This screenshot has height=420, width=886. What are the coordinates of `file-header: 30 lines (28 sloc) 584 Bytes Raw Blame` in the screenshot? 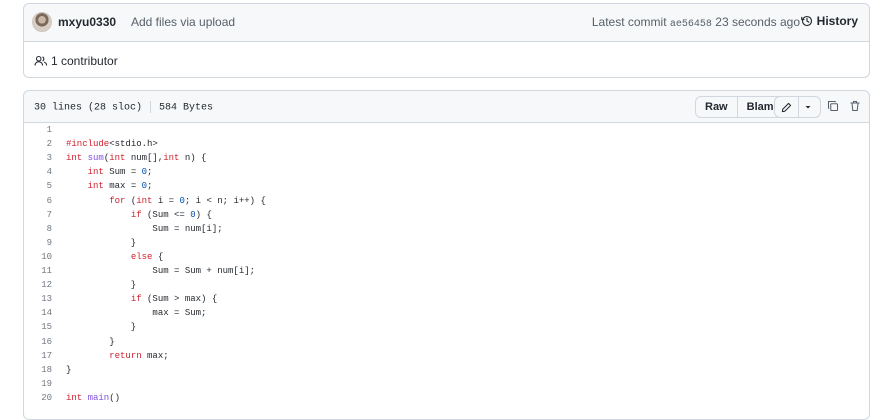 It's located at (446, 107).